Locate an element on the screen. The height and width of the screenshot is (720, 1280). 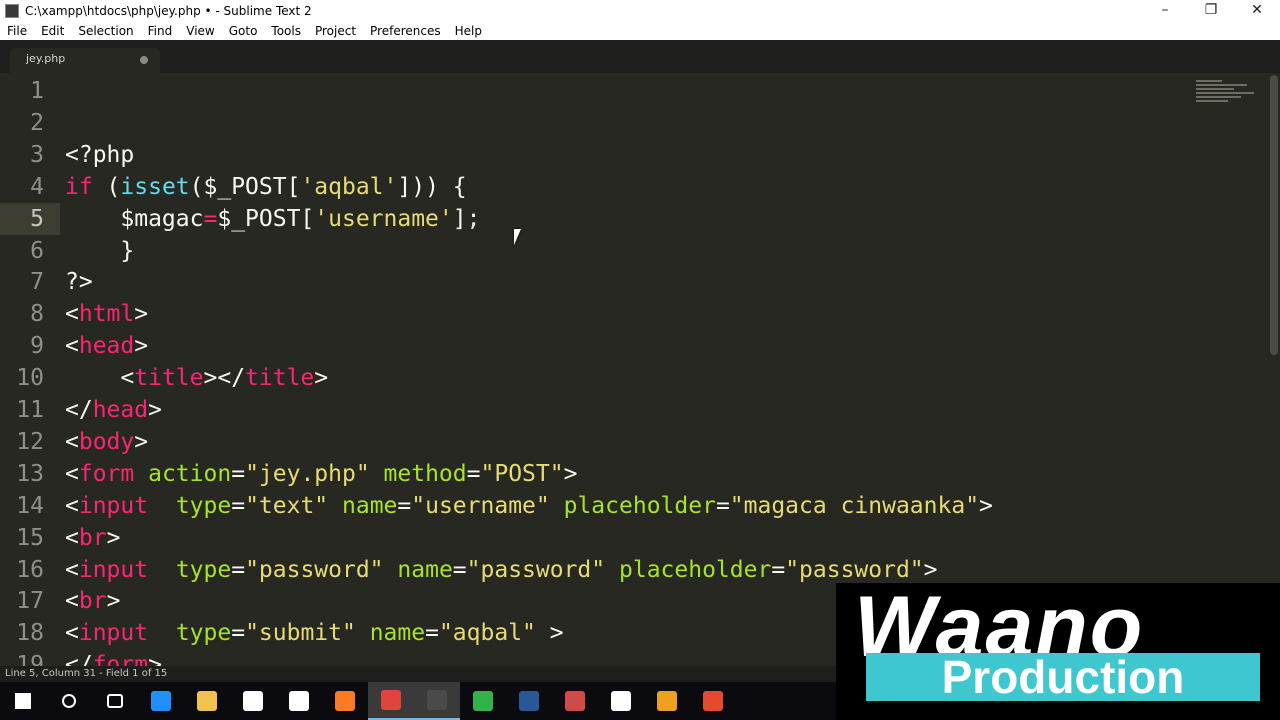
word-taskbar-button is located at coordinates (529, 701).